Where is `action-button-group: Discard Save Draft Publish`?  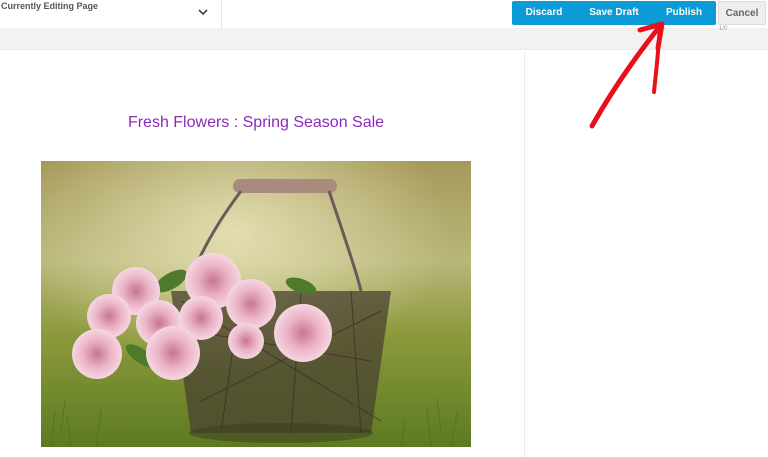
action-button-group: Discard Save Draft Publish is located at coordinates (614, 13).